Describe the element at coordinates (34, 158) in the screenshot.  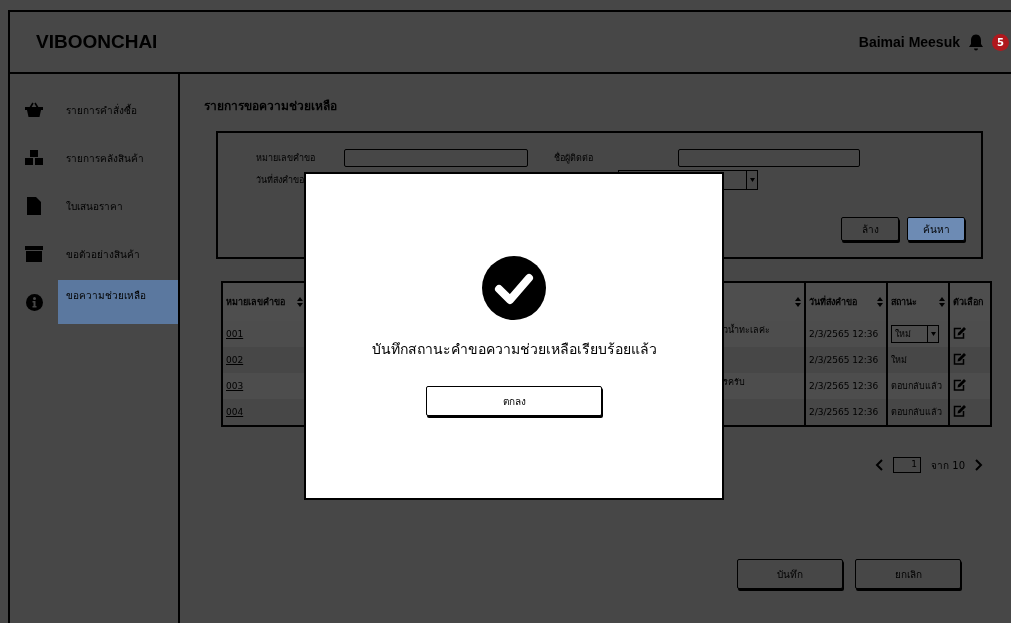
I see `cubes-icon` at that location.